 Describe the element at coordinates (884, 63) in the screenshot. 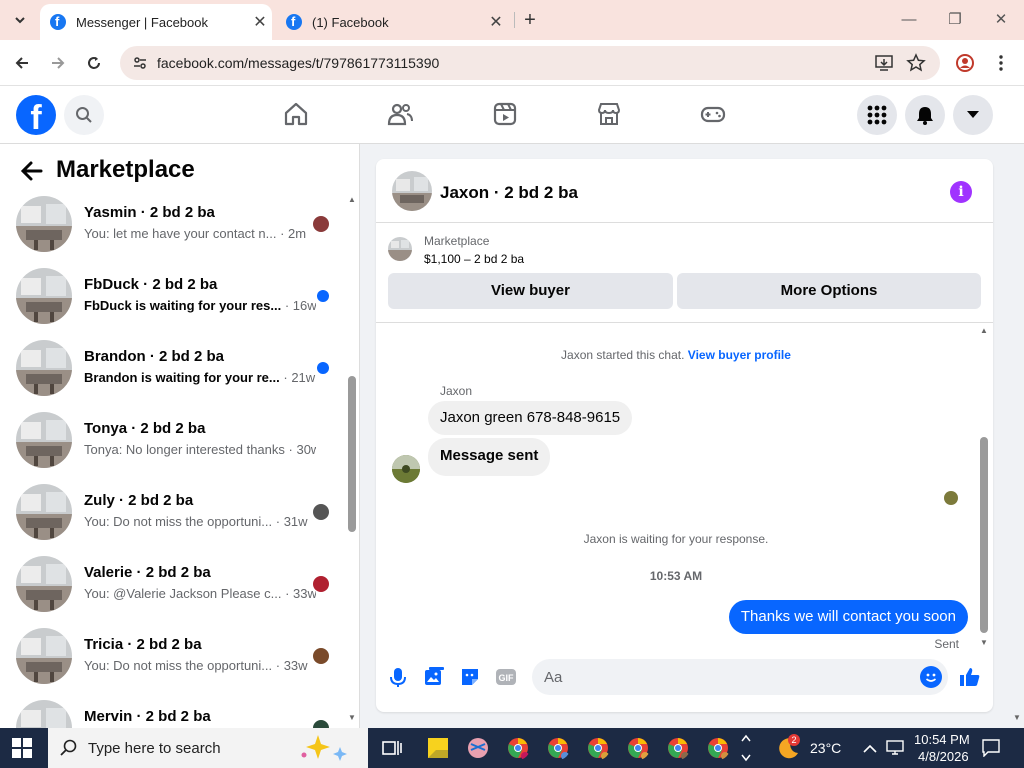

I see `install-app-icon` at that location.